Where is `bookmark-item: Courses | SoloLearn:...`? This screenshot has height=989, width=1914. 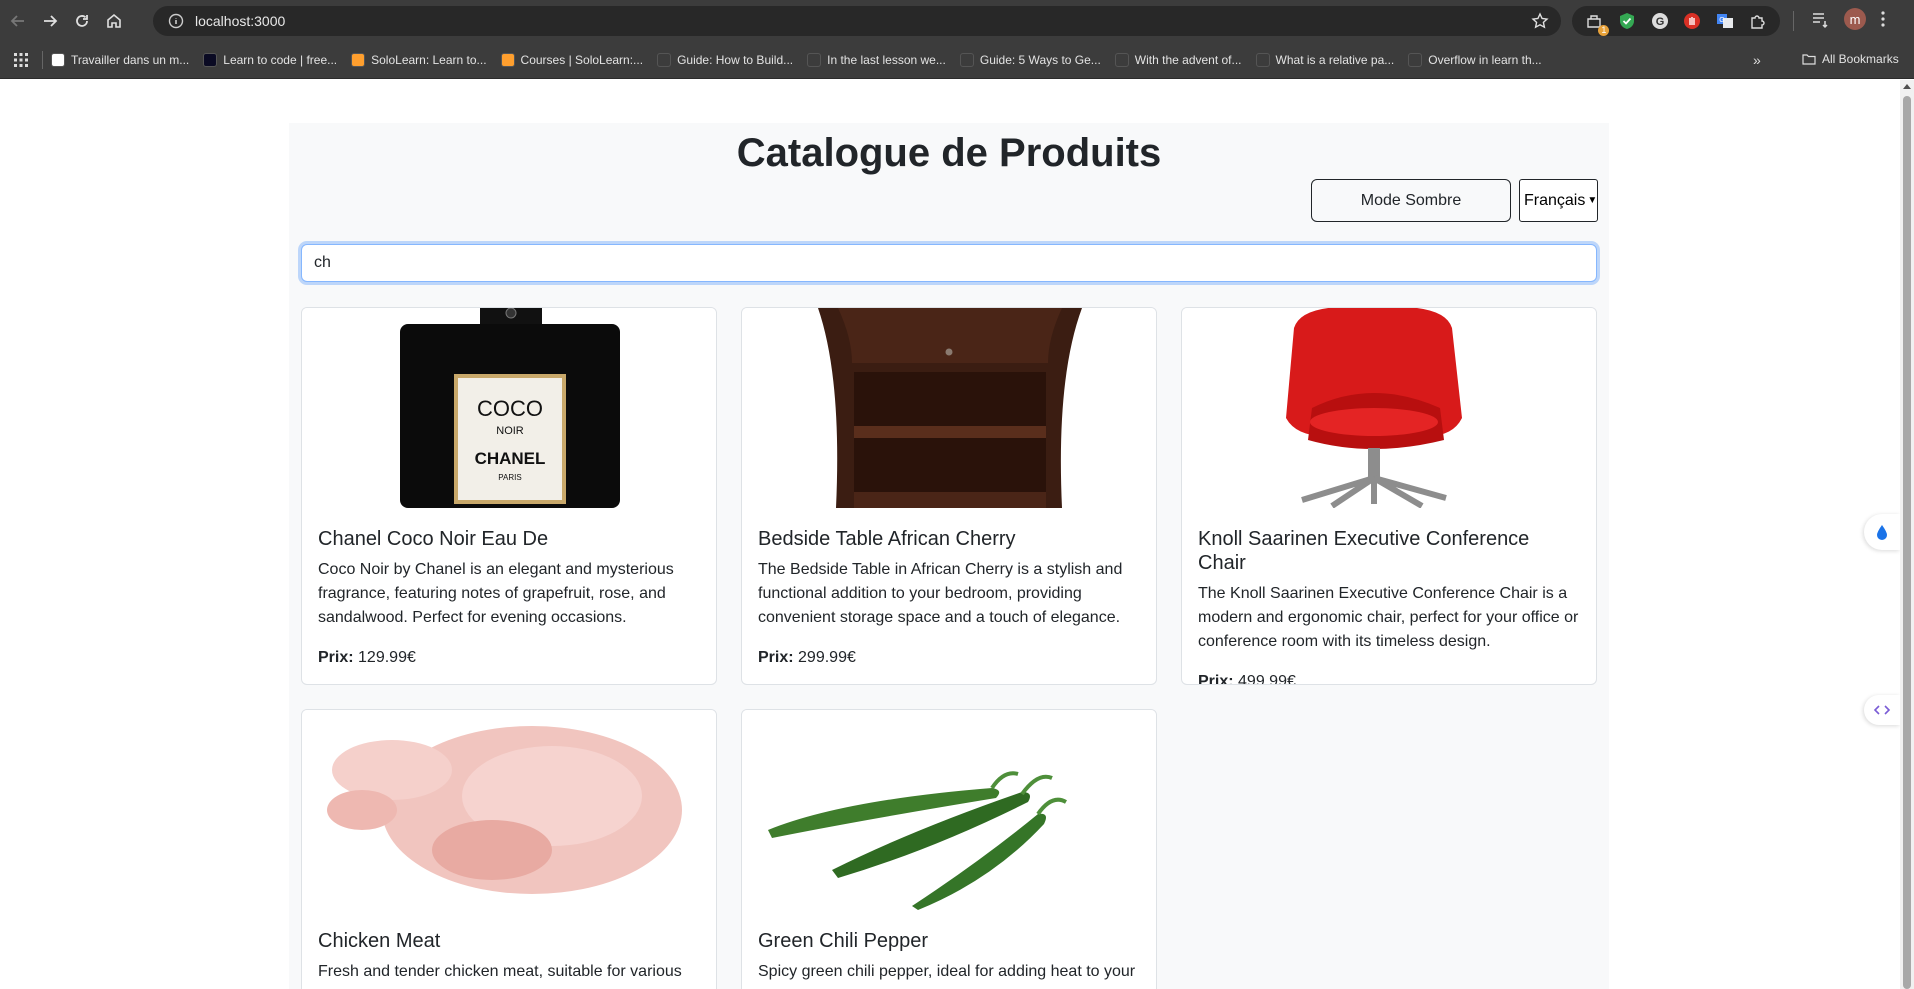
bookmark-item: Courses | SoloLearn:... is located at coordinates (571, 60).